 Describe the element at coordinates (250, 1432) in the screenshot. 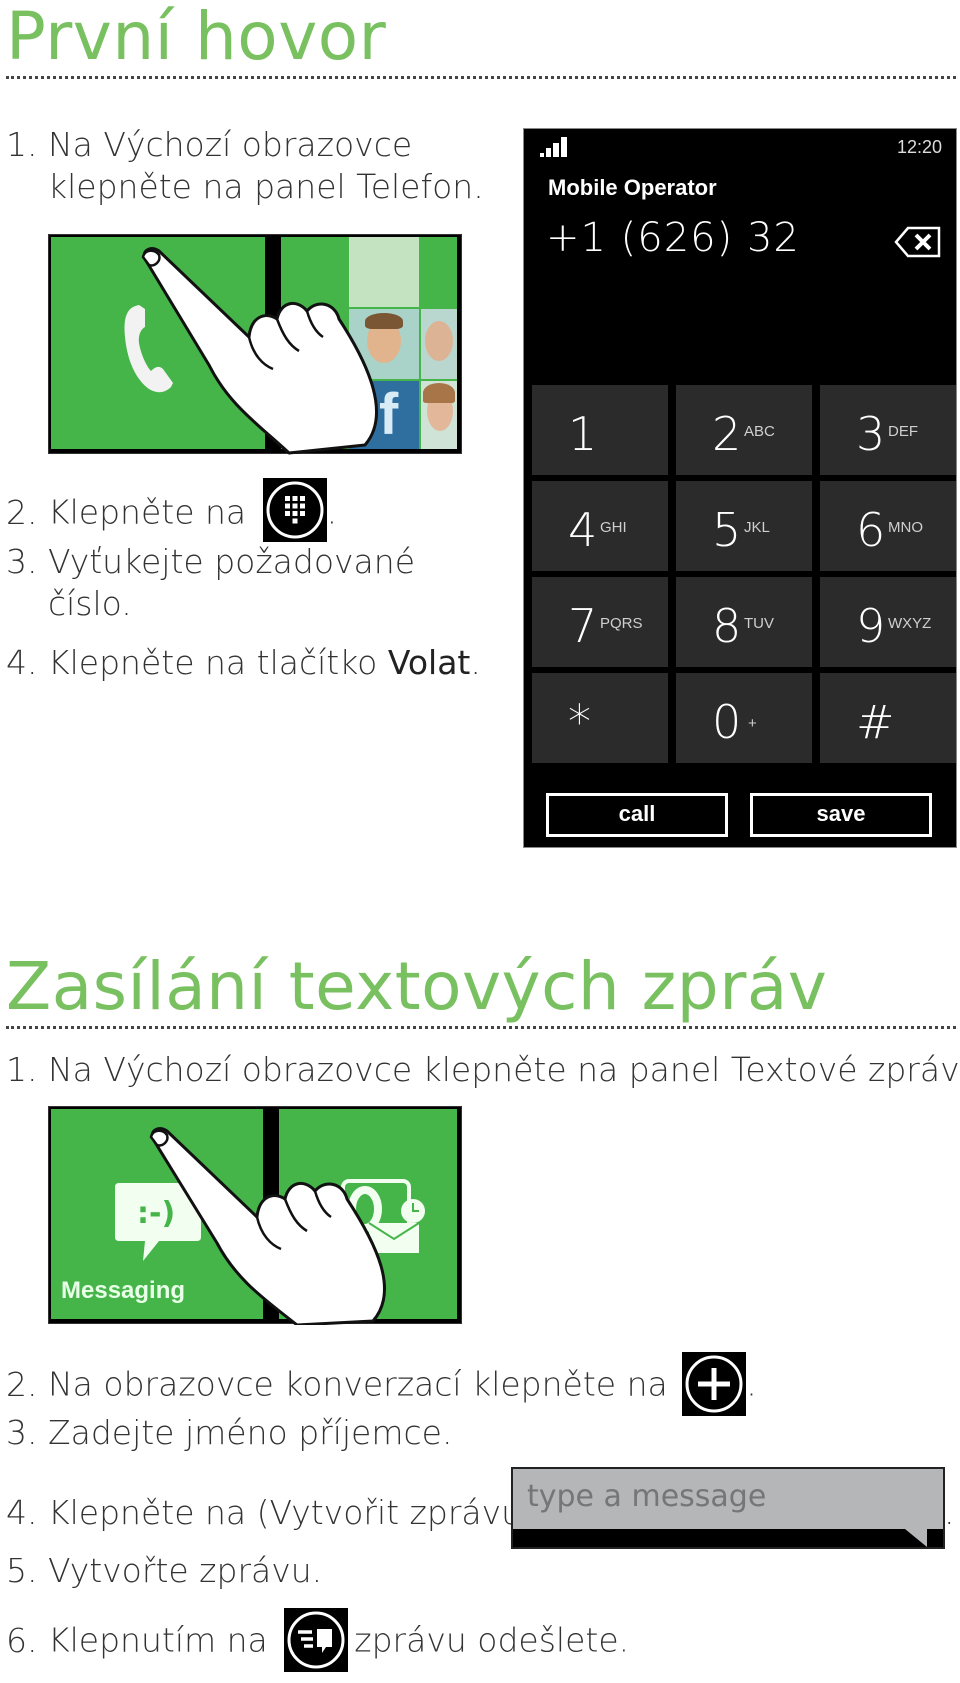

I see `step-text: Zadejte jméno příjemce.` at that location.